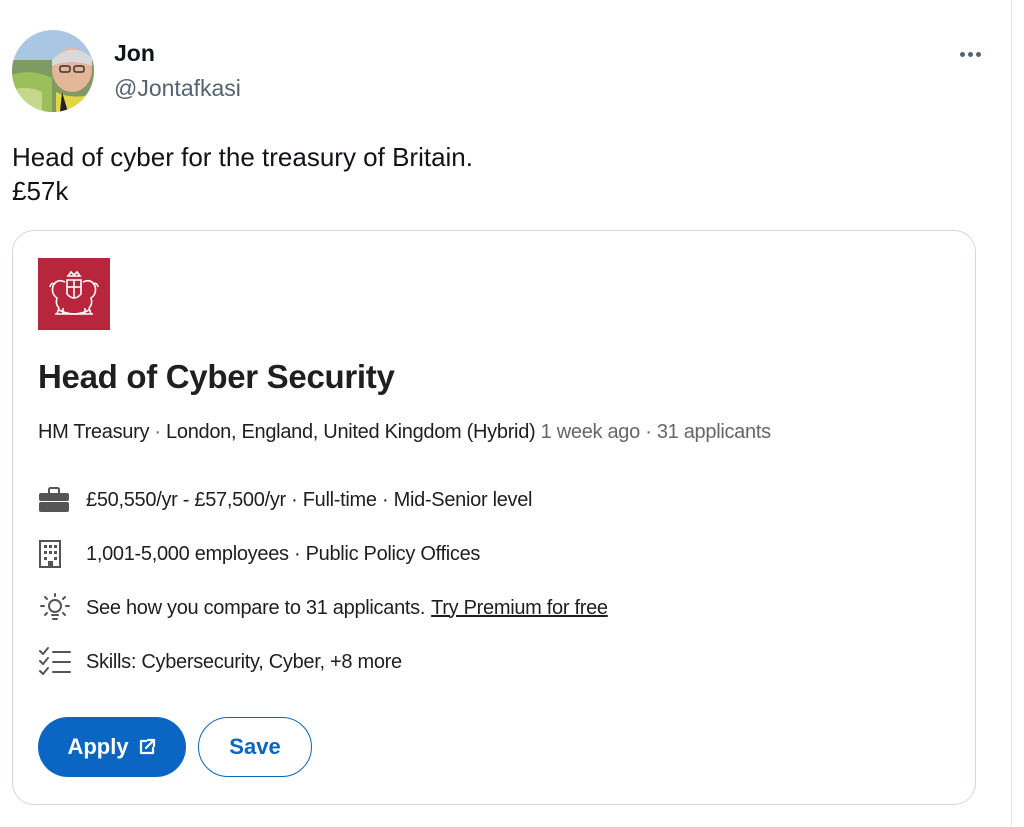  I want to click on tweet-header: Jon @Jontafkasi, so click(502, 72).